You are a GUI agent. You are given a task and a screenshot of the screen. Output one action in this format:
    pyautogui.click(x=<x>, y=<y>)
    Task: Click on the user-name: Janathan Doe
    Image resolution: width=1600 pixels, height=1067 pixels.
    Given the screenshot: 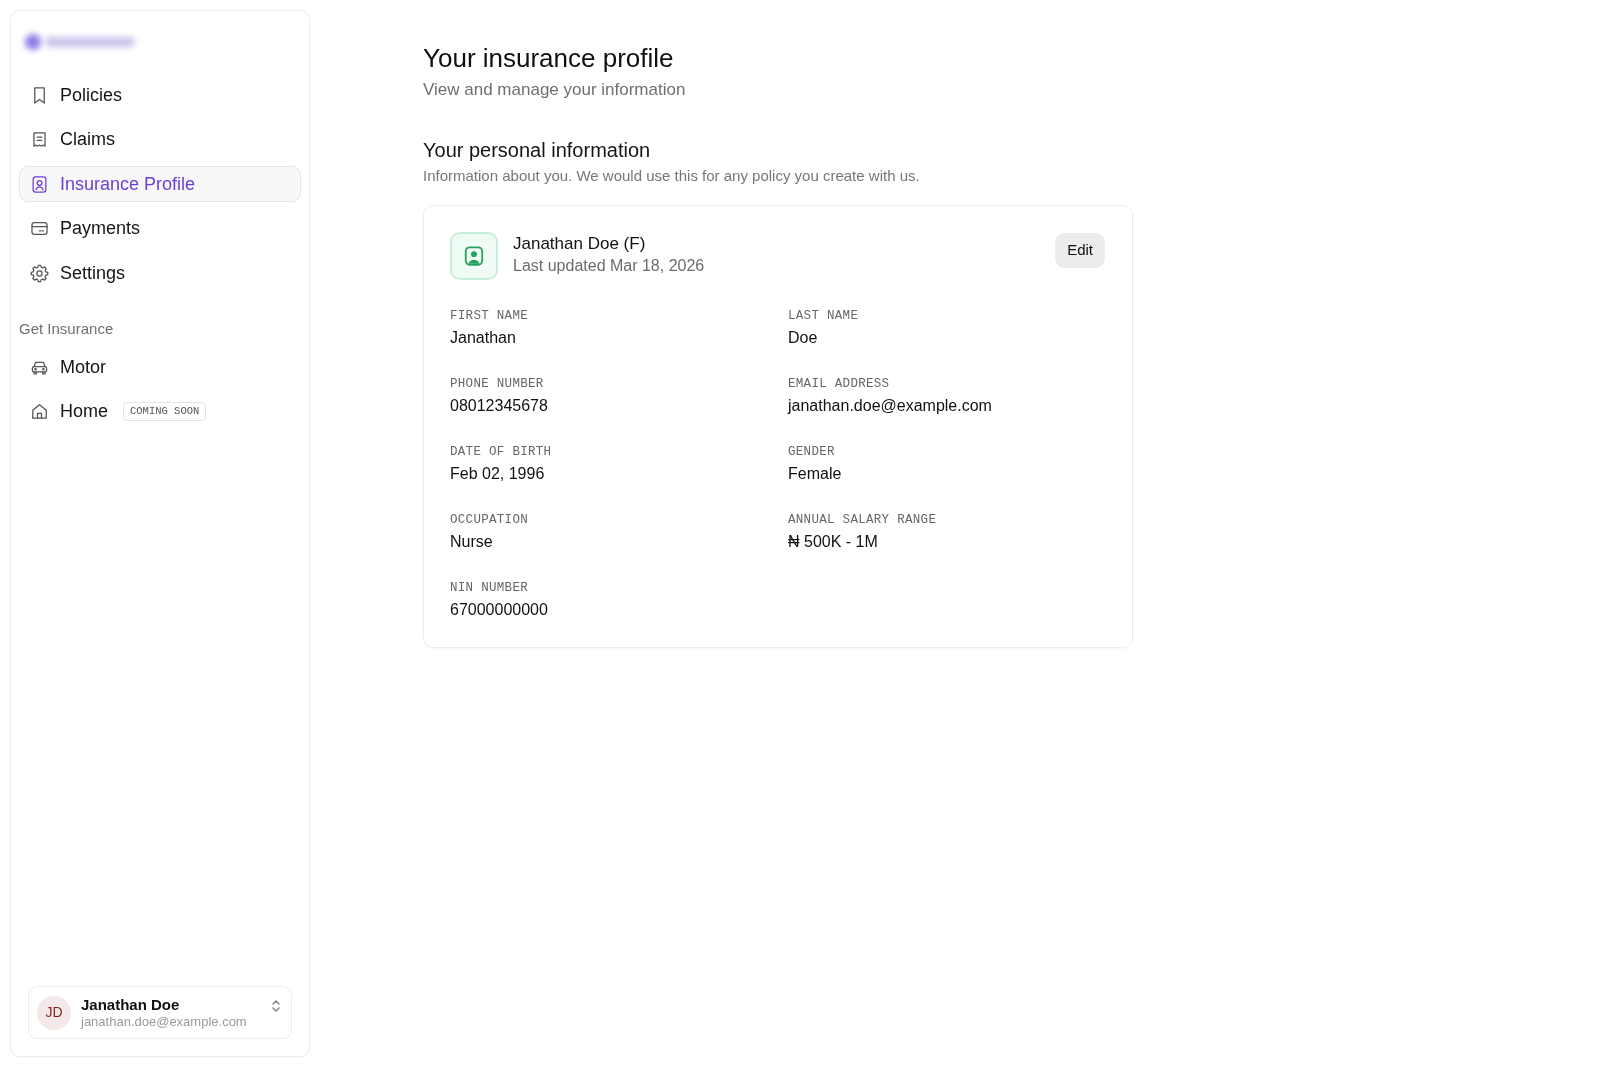 What is the action you would take?
    pyautogui.click(x=131, y=1004)
    